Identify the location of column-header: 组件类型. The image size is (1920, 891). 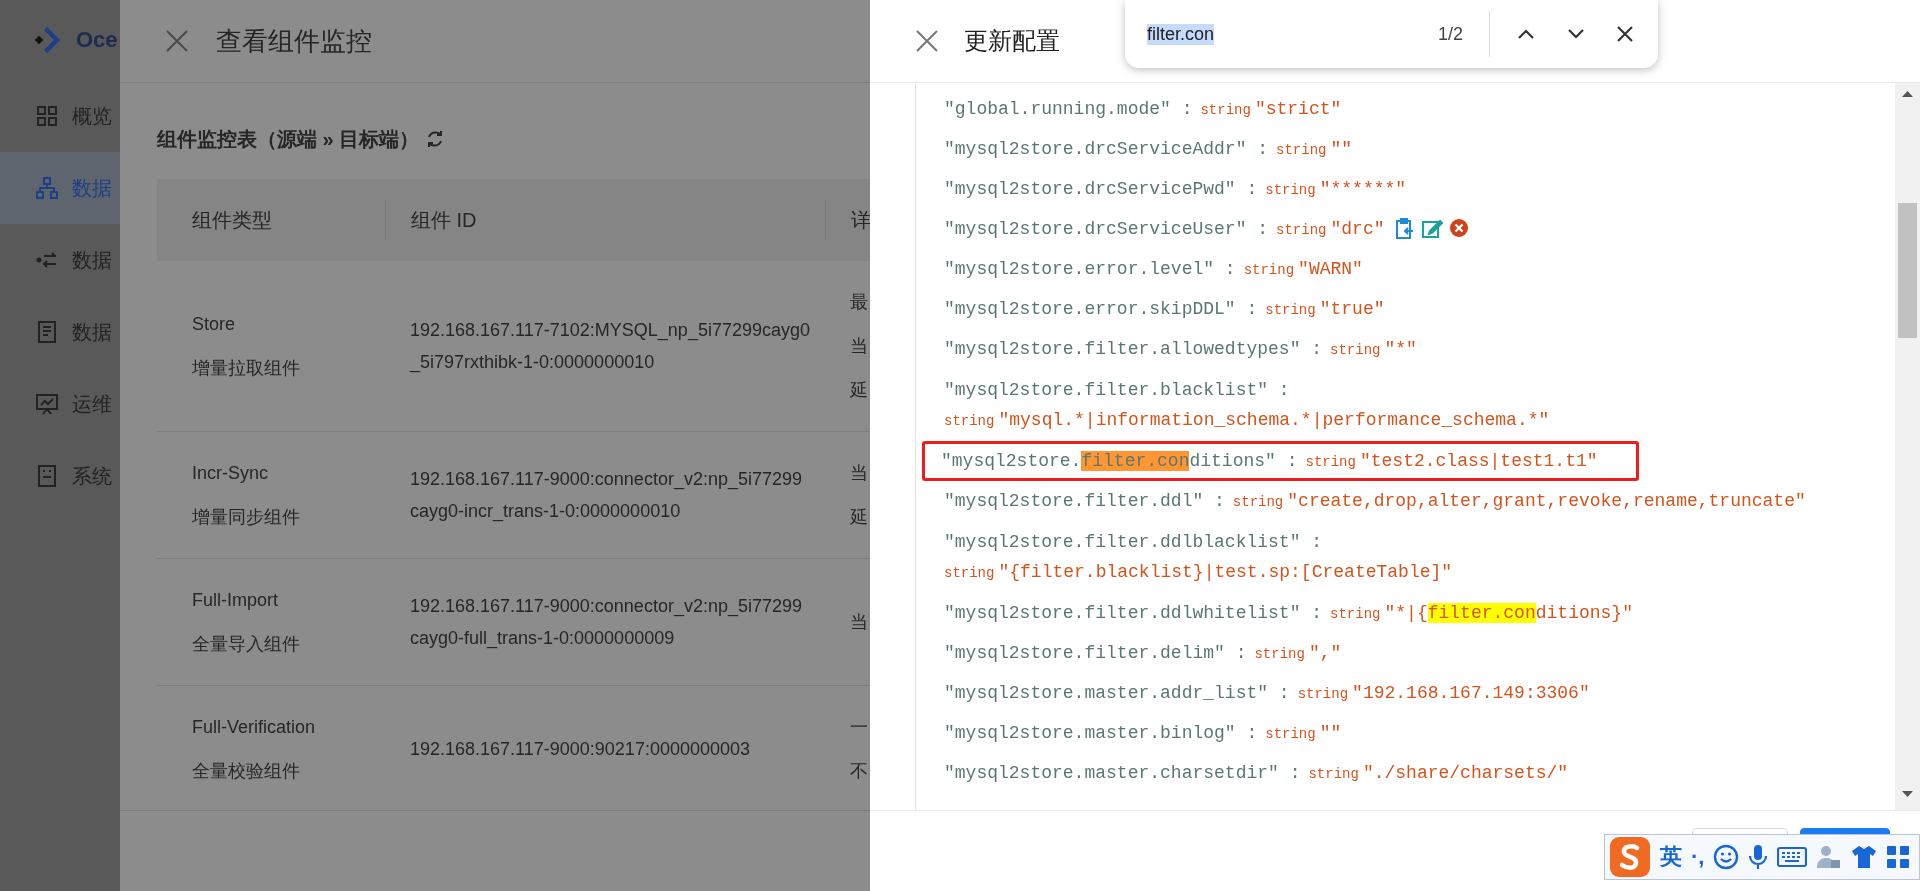
(232, 220).